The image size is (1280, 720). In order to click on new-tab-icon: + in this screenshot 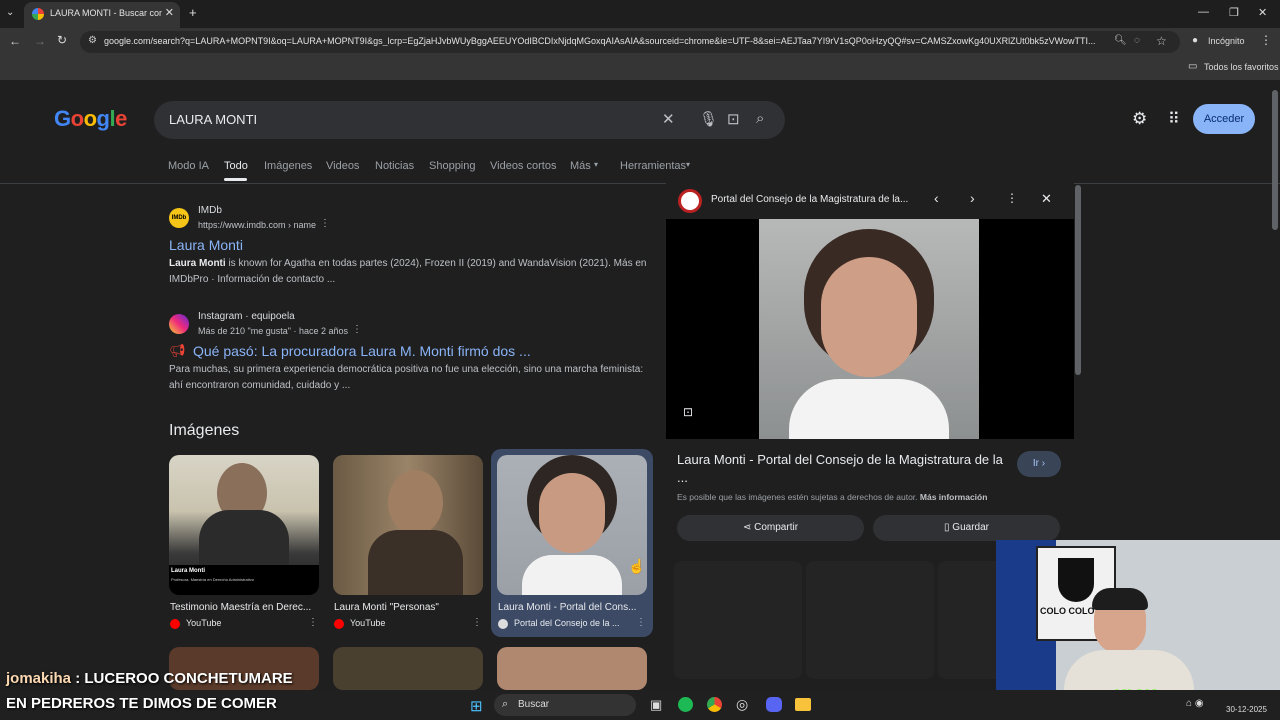, I will do `click(193, 12)`.